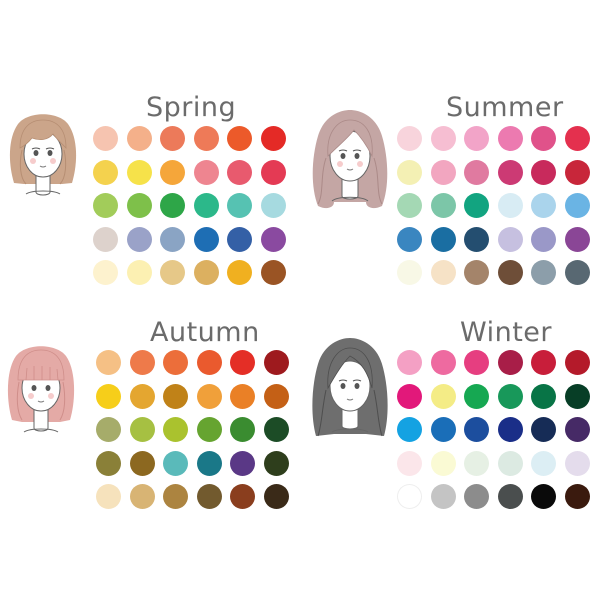  What do you see at coordinates (41, 392) in the screenshot?
I see `face-illustration-autumn` at bounding box center [41, 392].